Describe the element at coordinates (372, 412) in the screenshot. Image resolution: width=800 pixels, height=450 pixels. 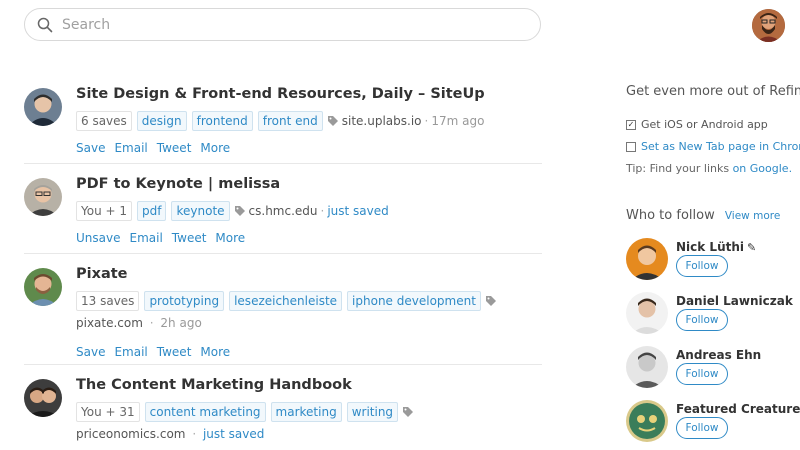
I see `tag: writing` at that location.